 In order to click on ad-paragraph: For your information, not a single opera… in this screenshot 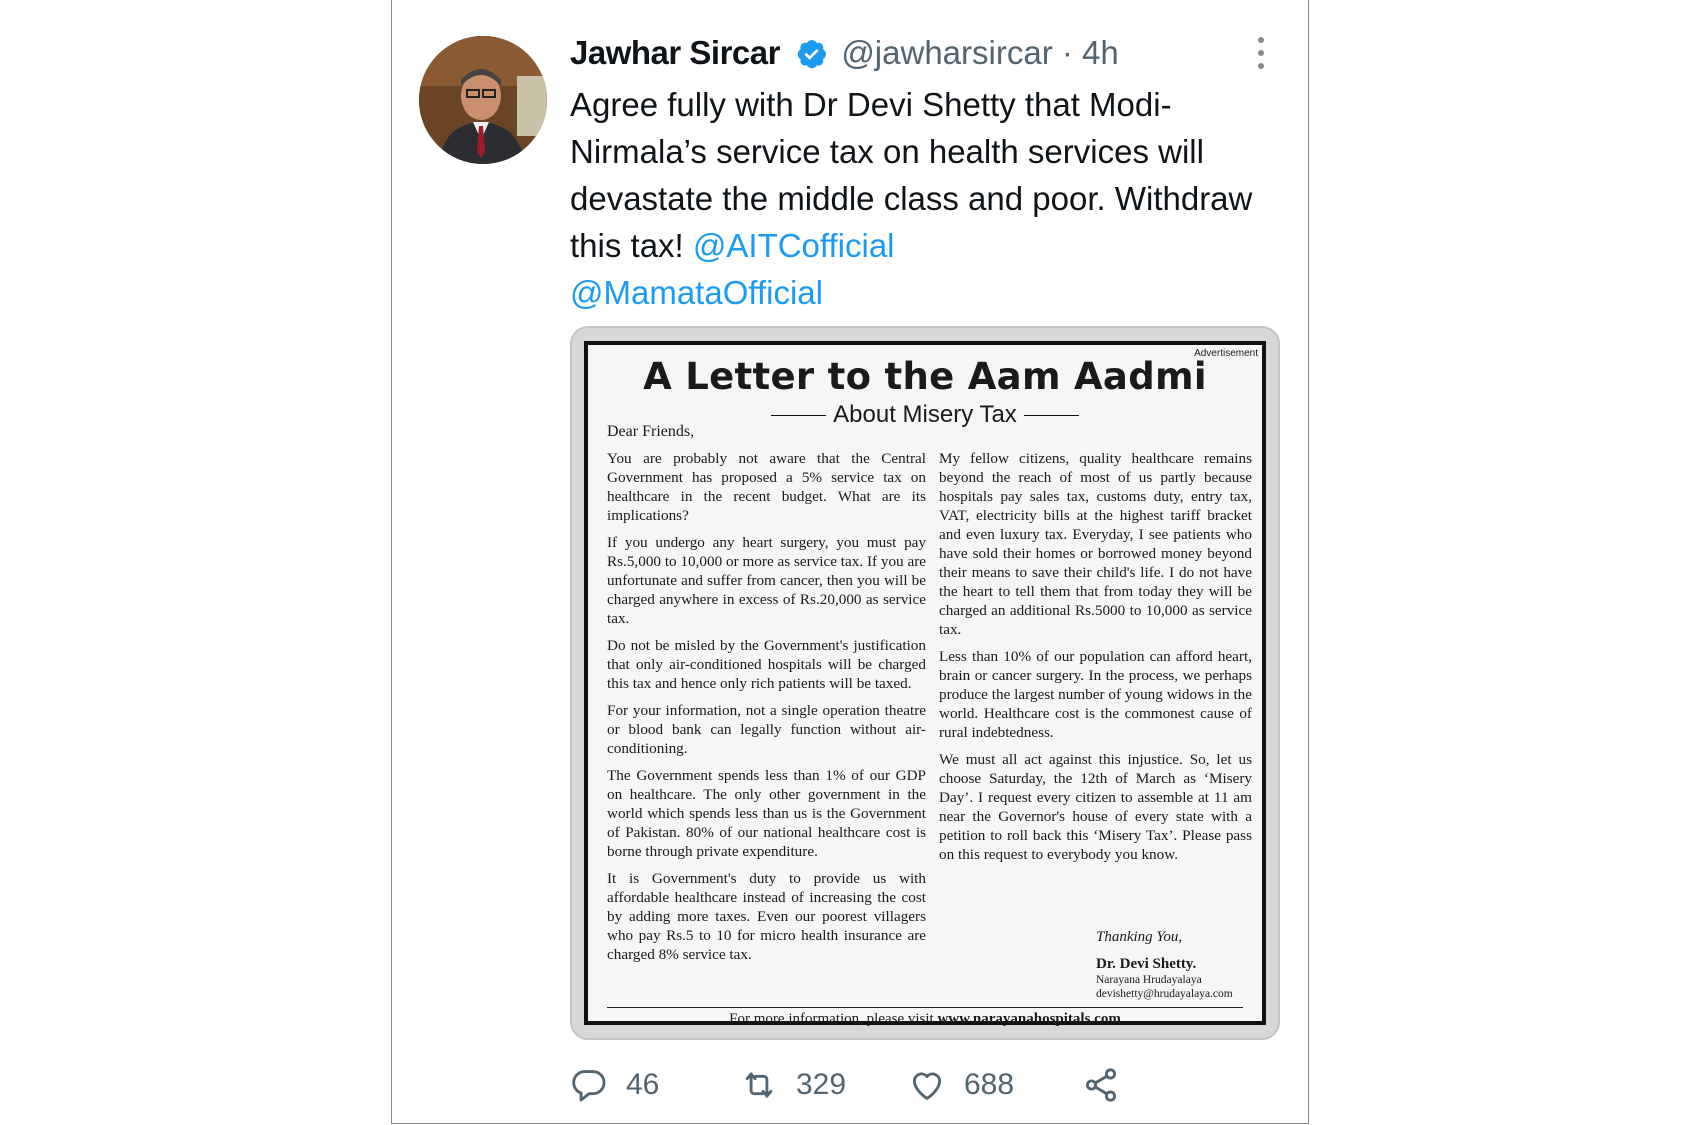, I will do `click(766, 729)`.